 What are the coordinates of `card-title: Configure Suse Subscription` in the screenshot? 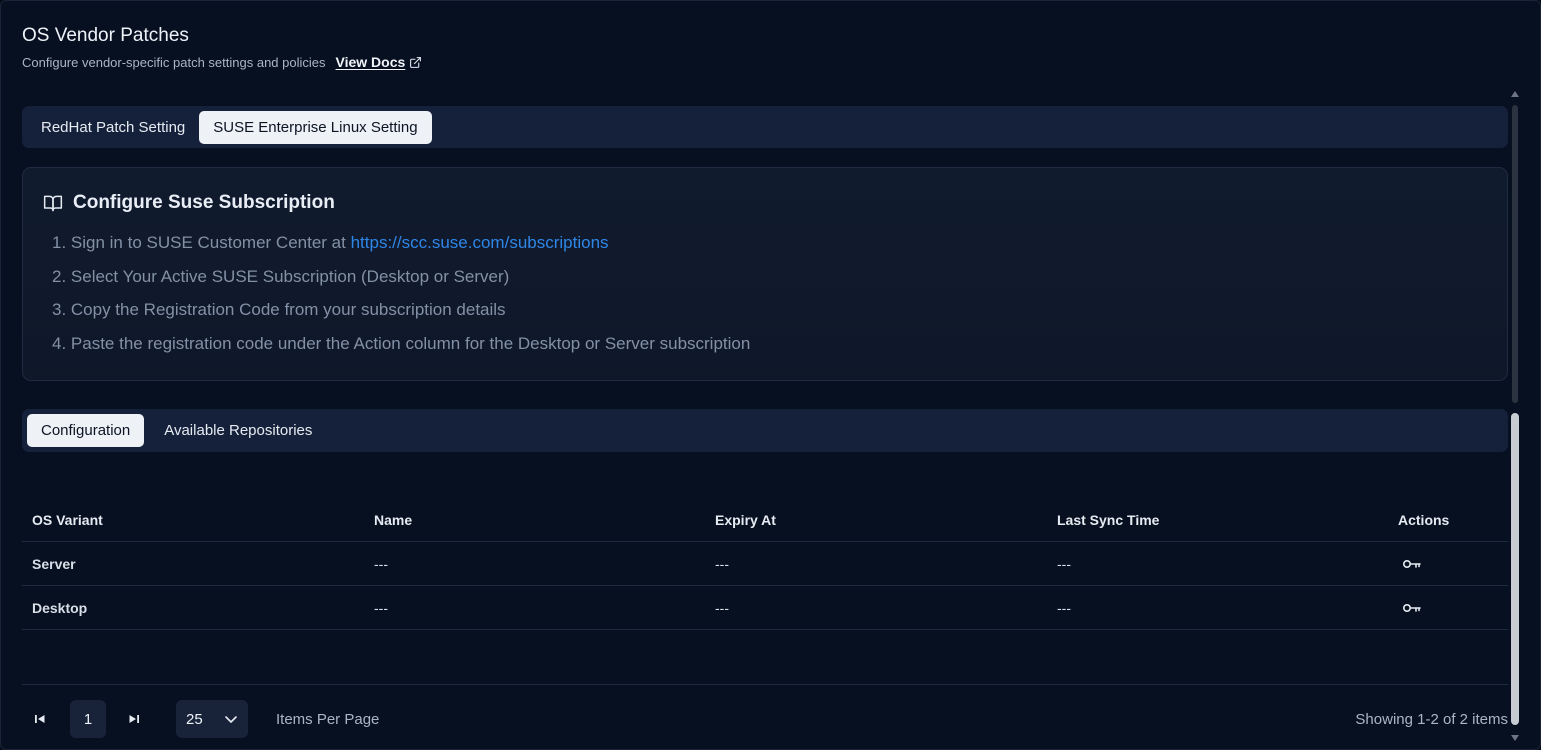 It's located at (204, 202).